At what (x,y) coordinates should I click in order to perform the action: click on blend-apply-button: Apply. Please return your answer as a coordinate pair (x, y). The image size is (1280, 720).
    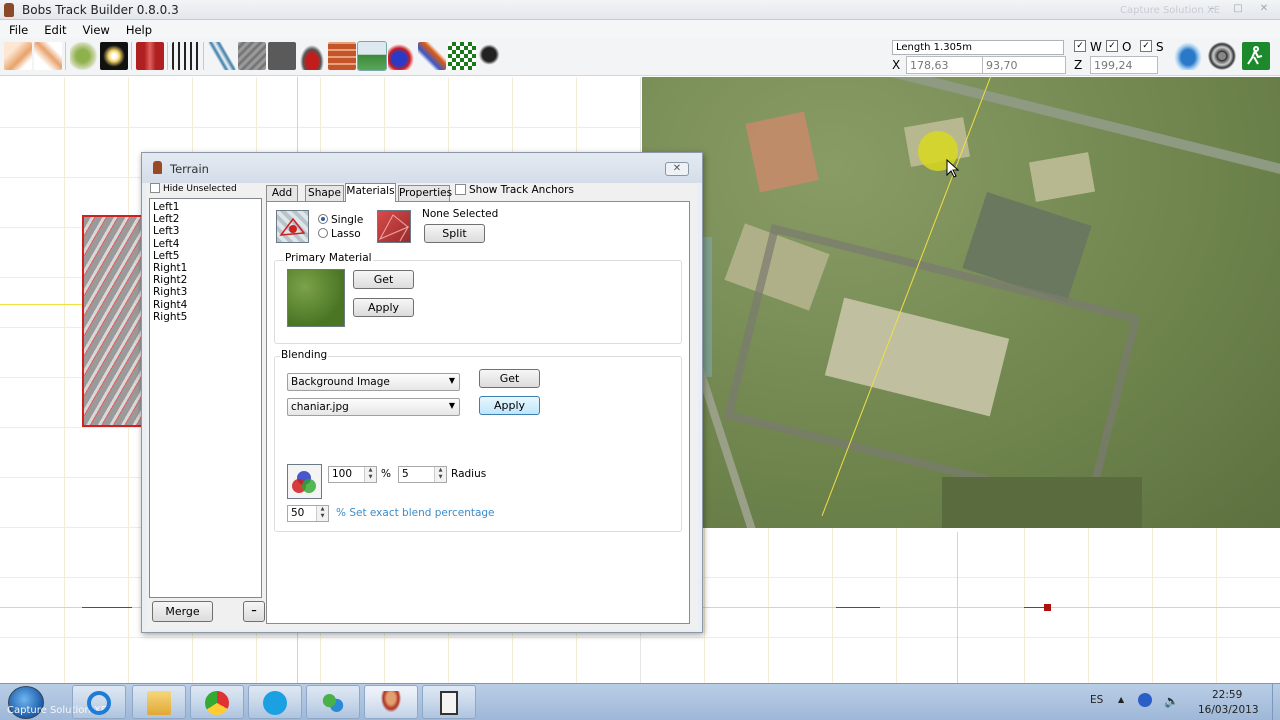
    Looking at the image, I should click on (509, 405).